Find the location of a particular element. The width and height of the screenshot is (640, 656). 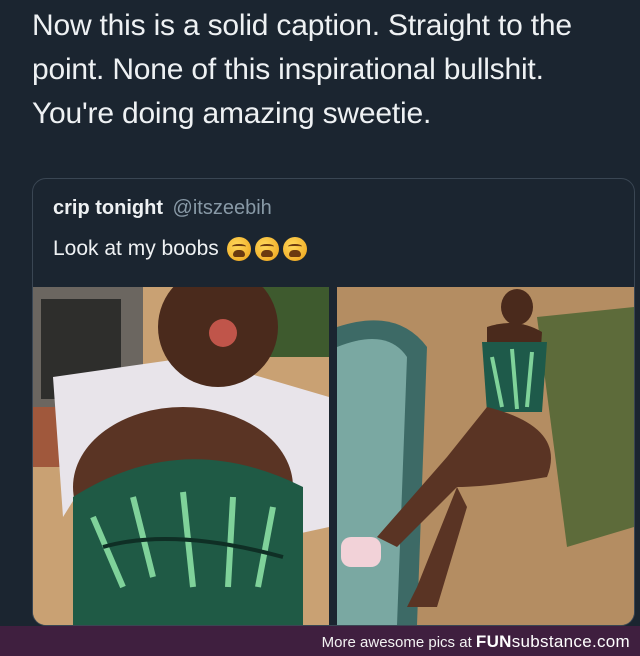

footer-brand-tld: .com is located at coordinates (610, 641).